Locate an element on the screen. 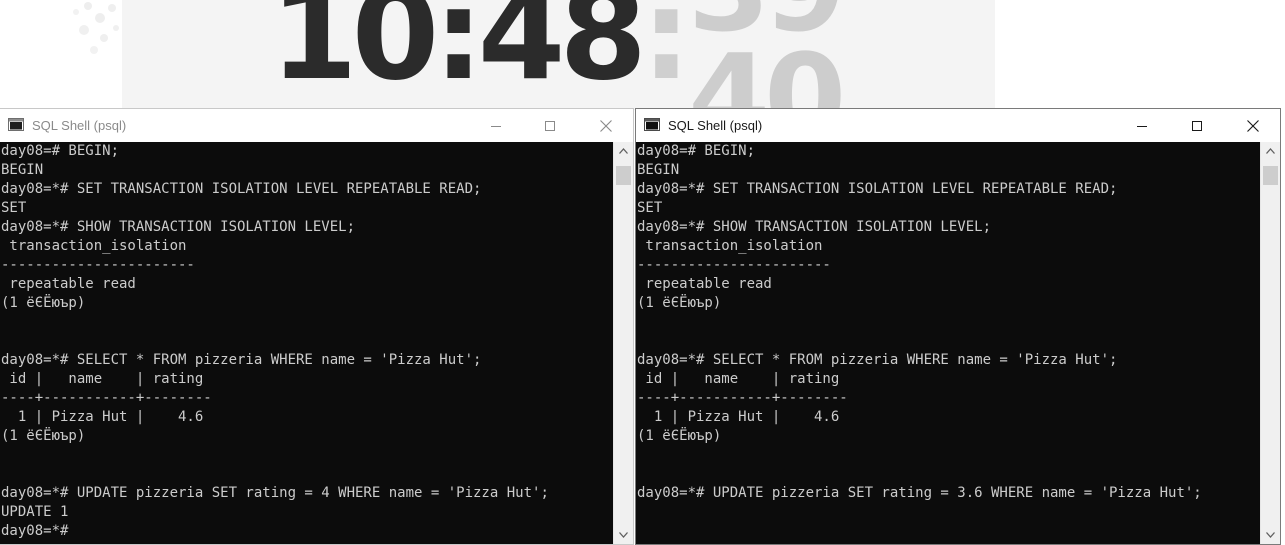 This screenshot has width=1285, height=545. desktop-clock: 10:48: is located at coordinates (481, 55).